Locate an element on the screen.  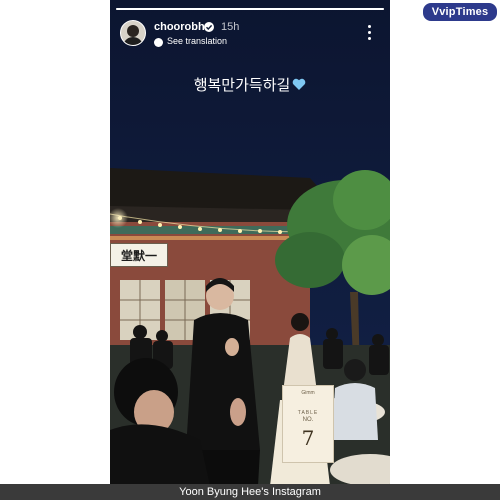
table-card-label: TABLE is located at coordinates (308, 413).